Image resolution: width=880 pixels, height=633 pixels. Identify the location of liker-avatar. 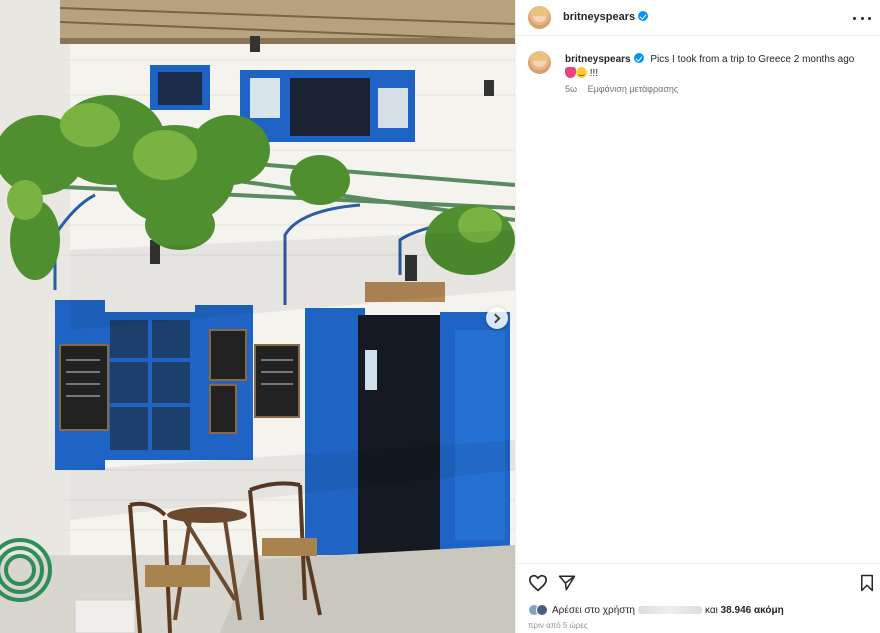
(542, 610).